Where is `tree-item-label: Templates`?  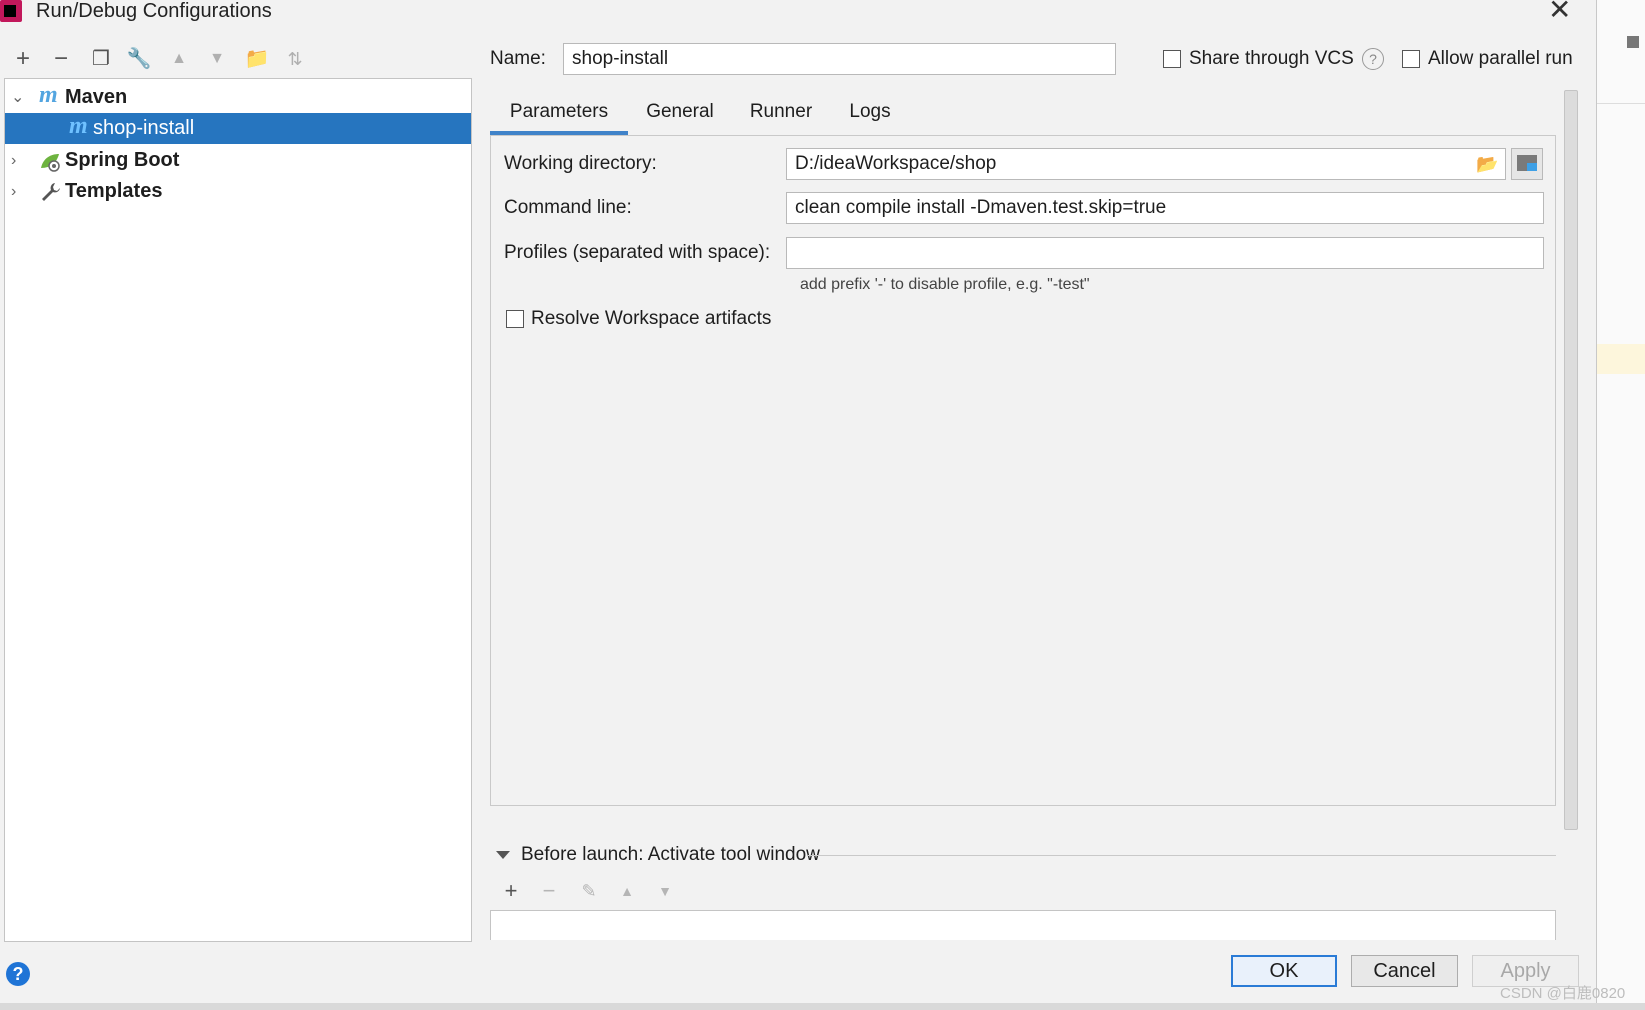 tree-item-label: Templates is located at coordinates (114, 191).